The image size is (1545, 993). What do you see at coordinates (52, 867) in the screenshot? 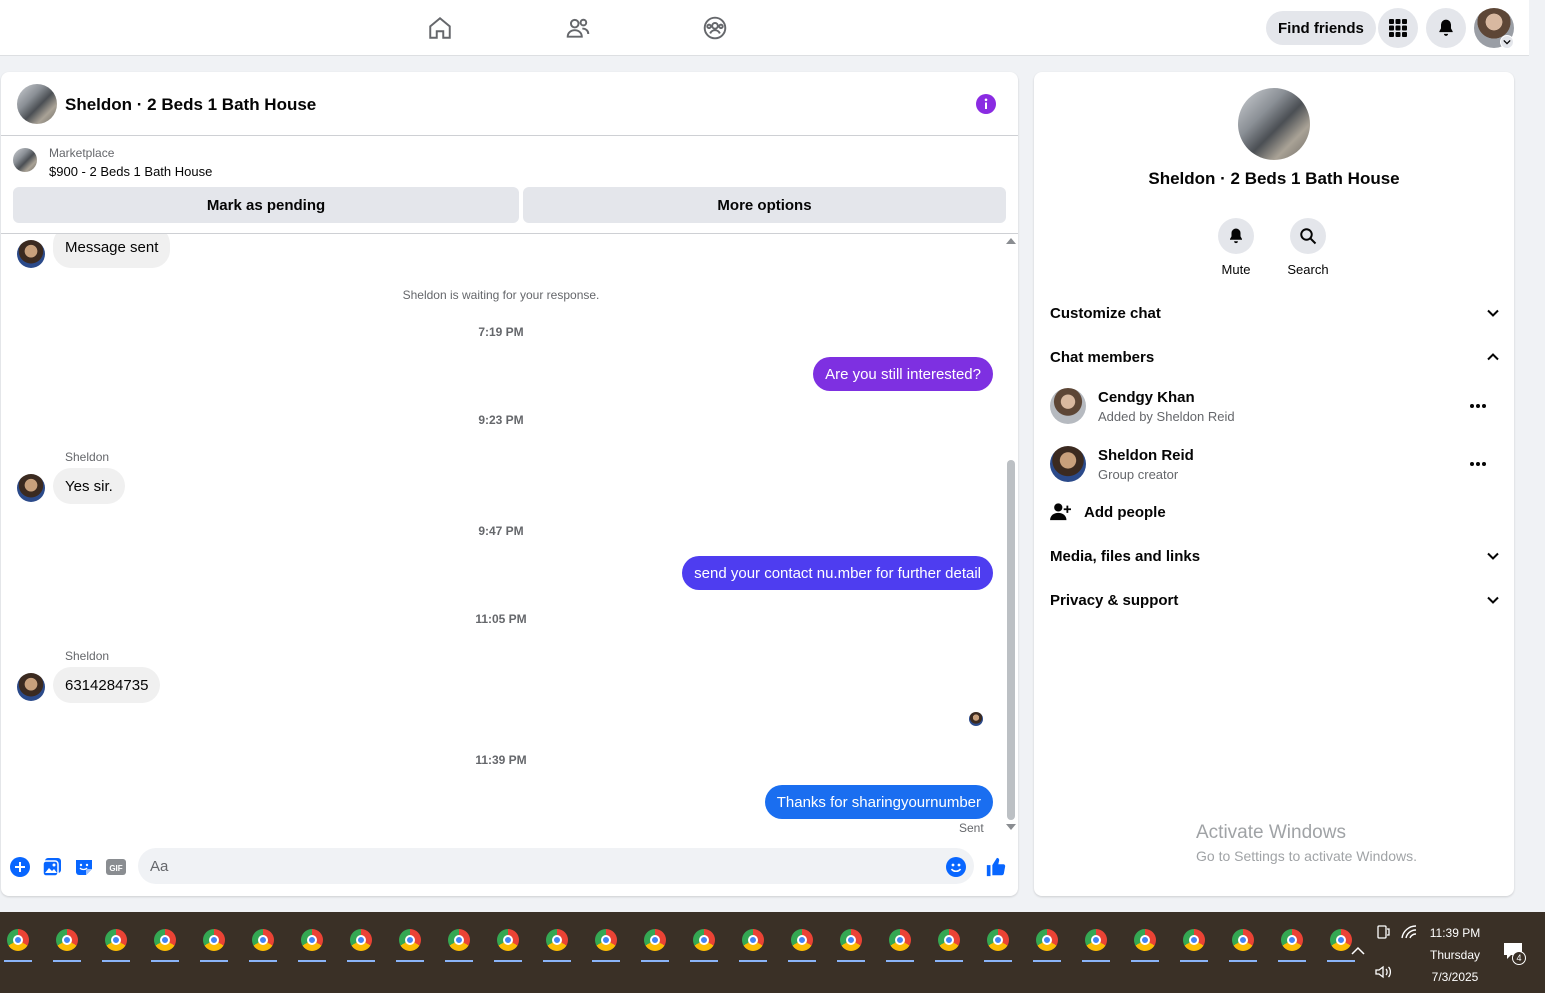
I see `photo-icon` at bounding box center [52, 867].